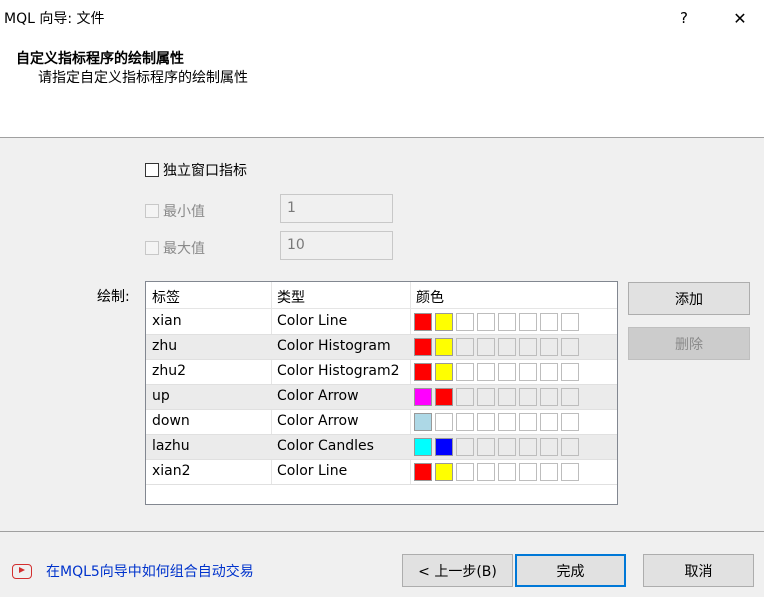 This screenshot has width=764, height=597. What do you see at coordinates (291, 297) in the screenshot?
I see `column-header-type: 类型` at bounding box center [291, 297].